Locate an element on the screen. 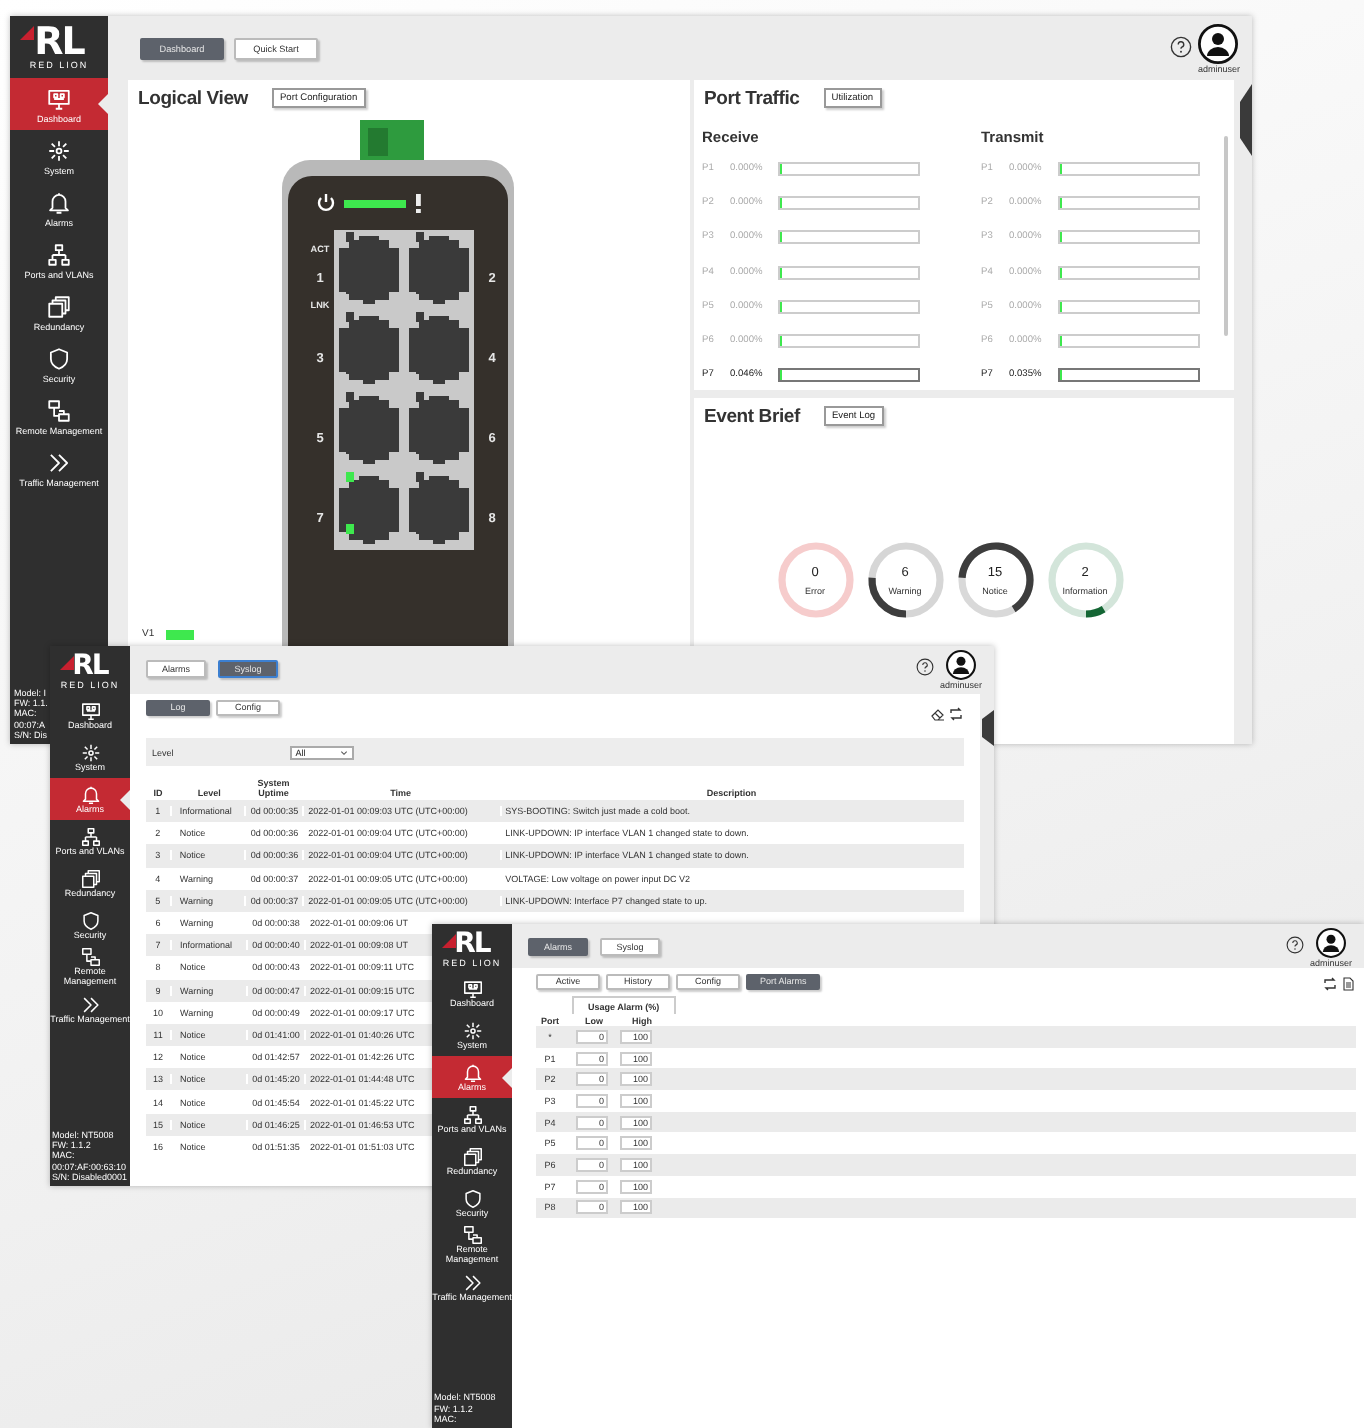 The width and height of the screenshot is (1364, 1428). panel-title: Event Brief is located at coordinates (752, 416).